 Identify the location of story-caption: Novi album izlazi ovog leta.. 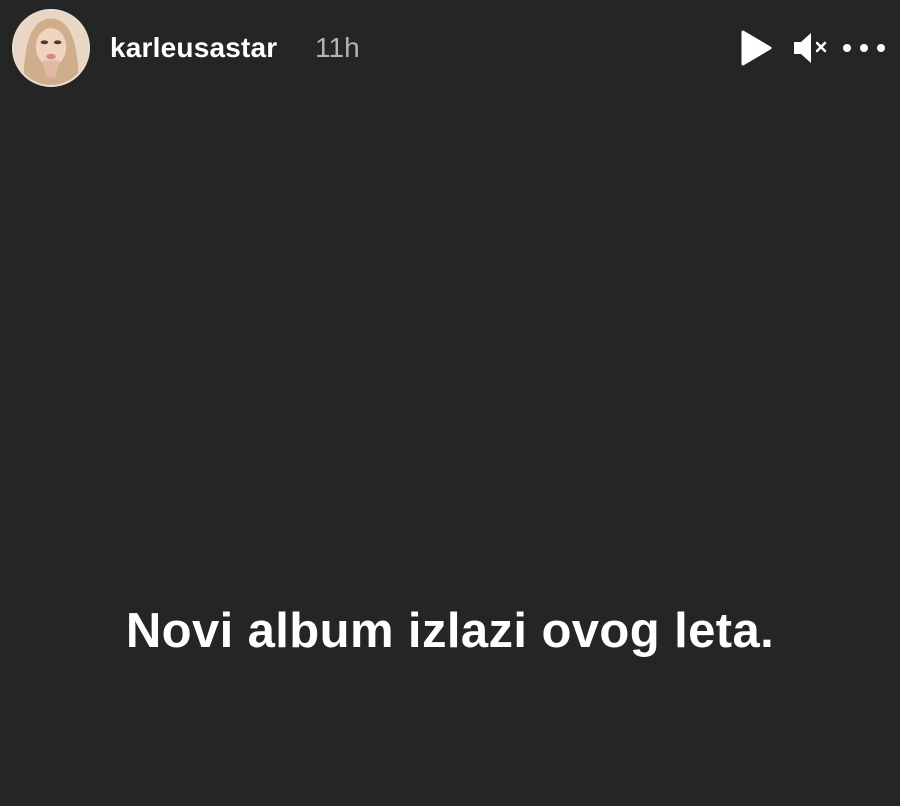
(450, 631).